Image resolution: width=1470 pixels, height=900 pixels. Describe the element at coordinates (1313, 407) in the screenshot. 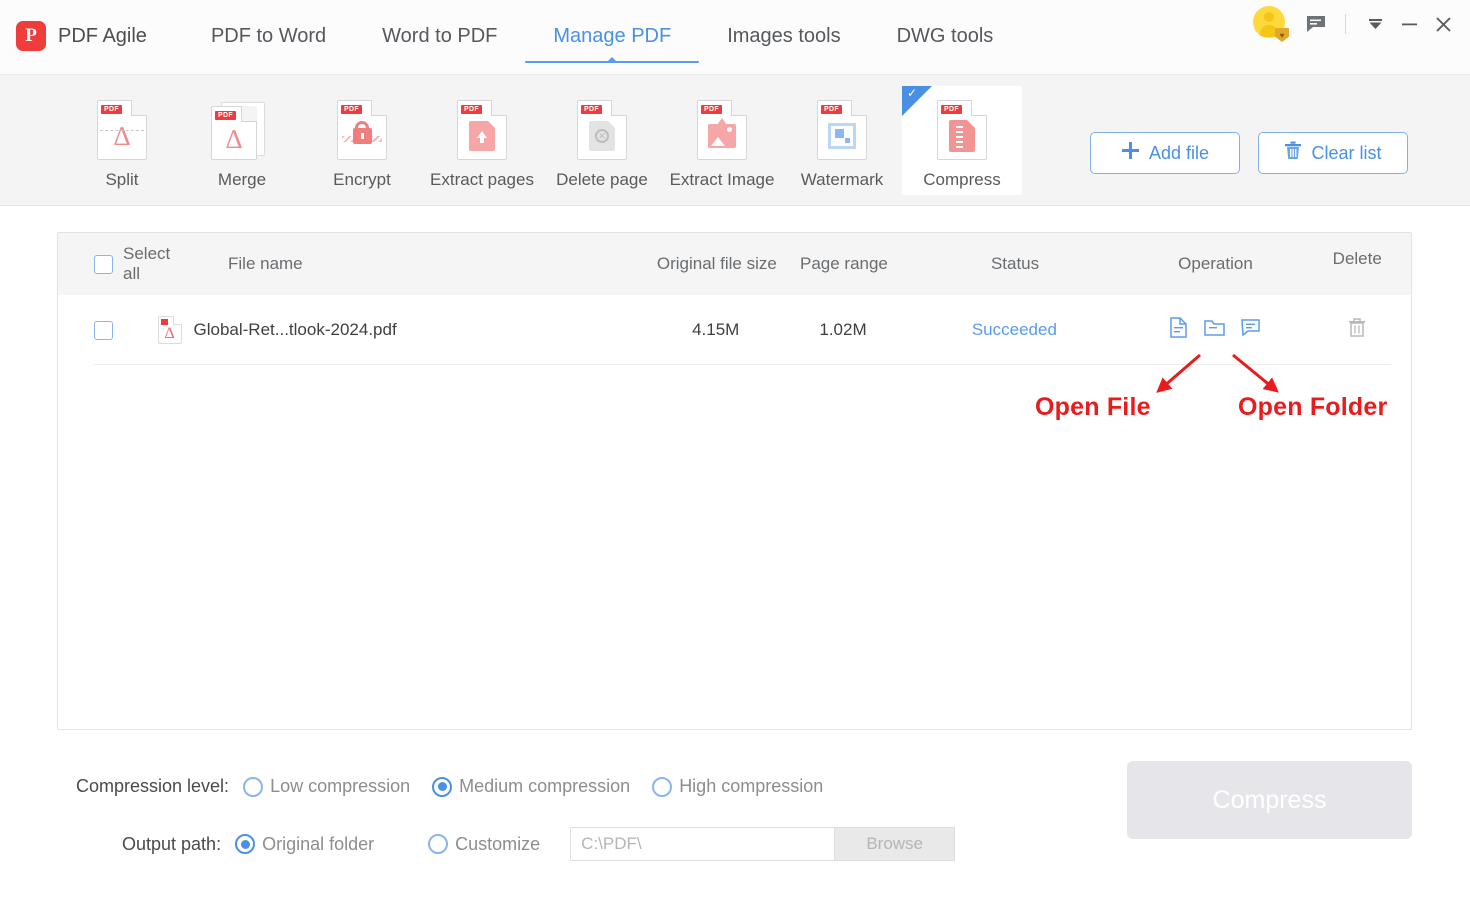

I see `annotation-open-folder: Open Folder` at that location.